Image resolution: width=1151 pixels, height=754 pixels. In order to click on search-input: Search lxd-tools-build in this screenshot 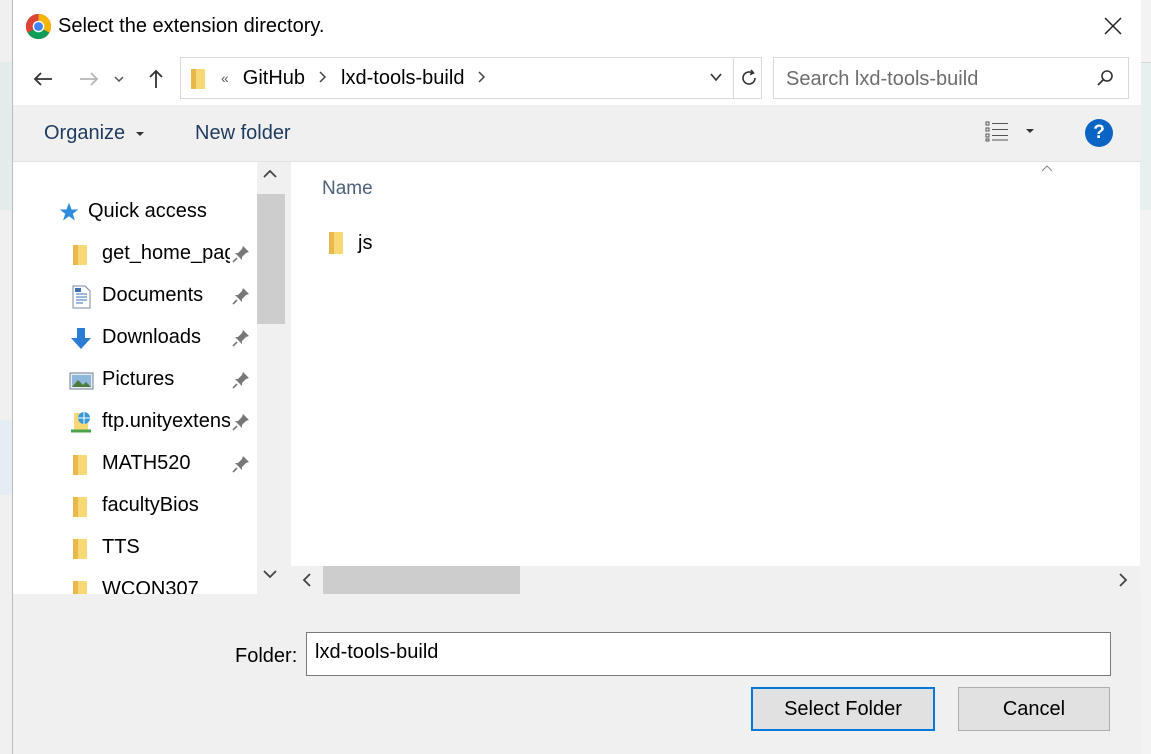, I will do `click(882, 79)`.